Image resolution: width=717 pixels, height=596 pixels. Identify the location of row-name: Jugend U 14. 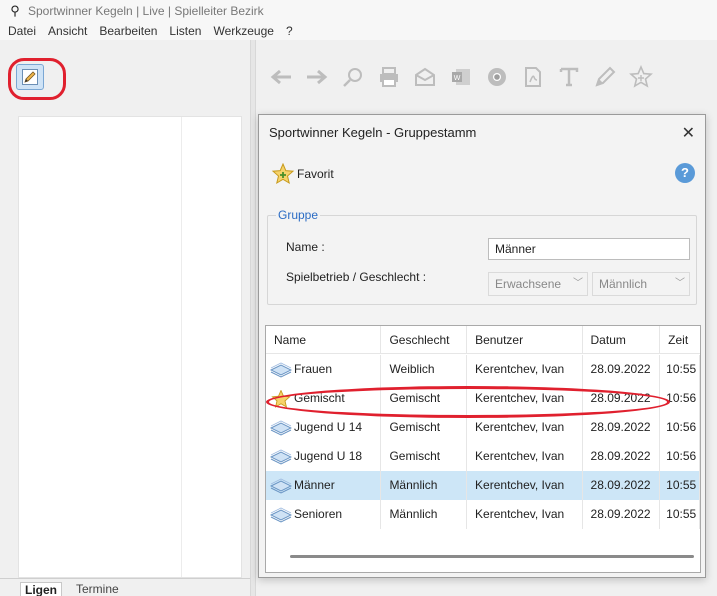
(328, 427).